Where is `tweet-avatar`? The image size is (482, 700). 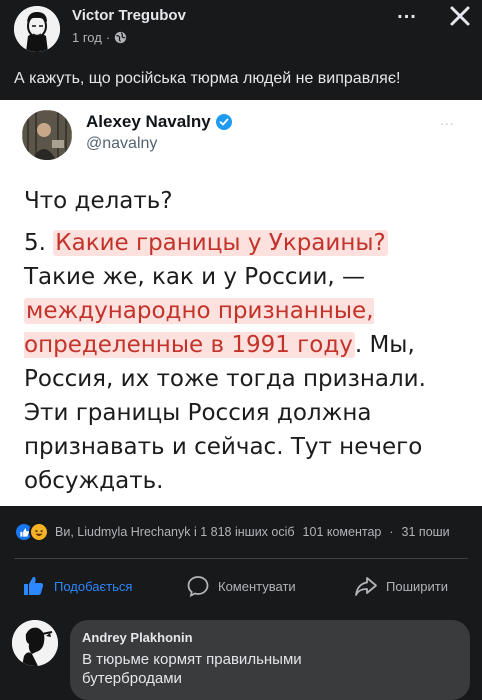 tweet-avatar is located at coordinates (47, 135).